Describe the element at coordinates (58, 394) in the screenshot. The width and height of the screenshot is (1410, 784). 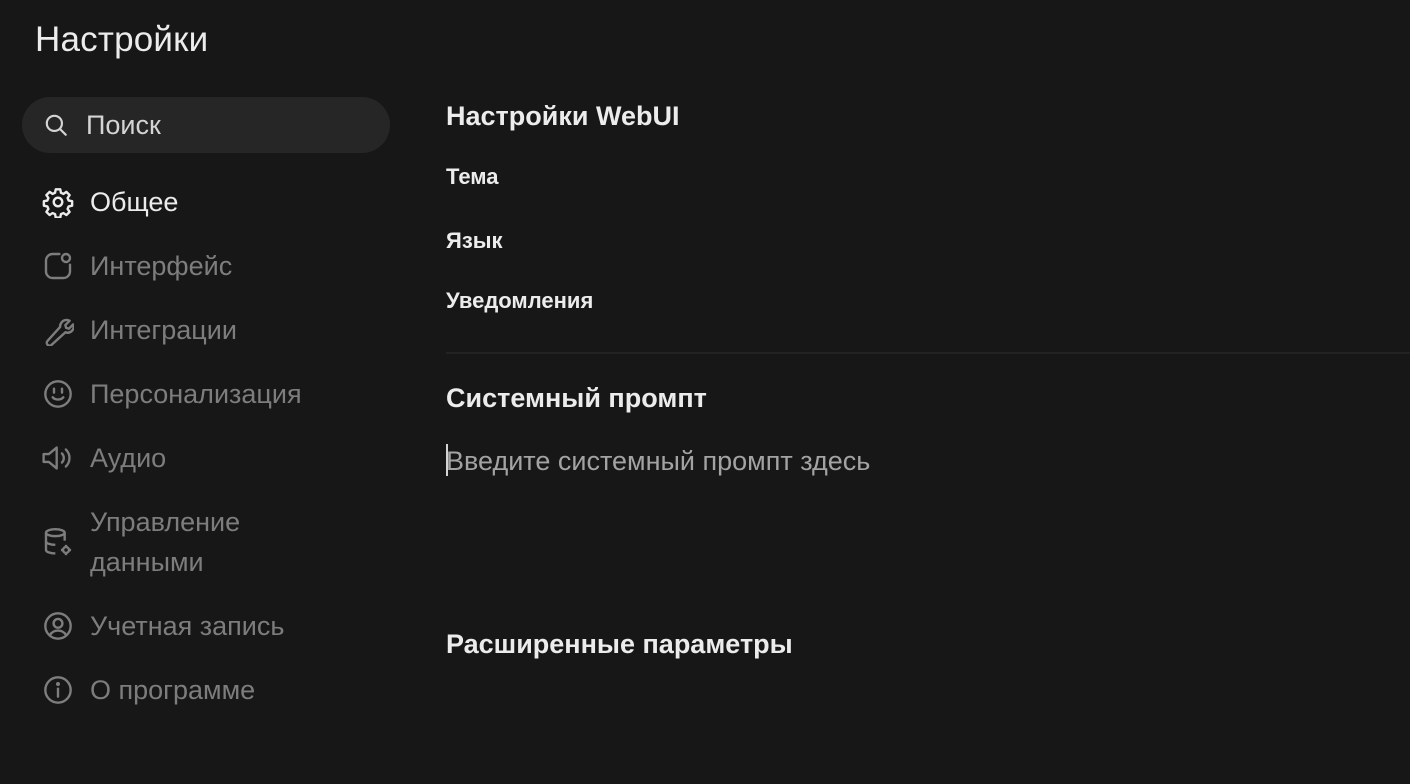
I see `face-icon` at that location.